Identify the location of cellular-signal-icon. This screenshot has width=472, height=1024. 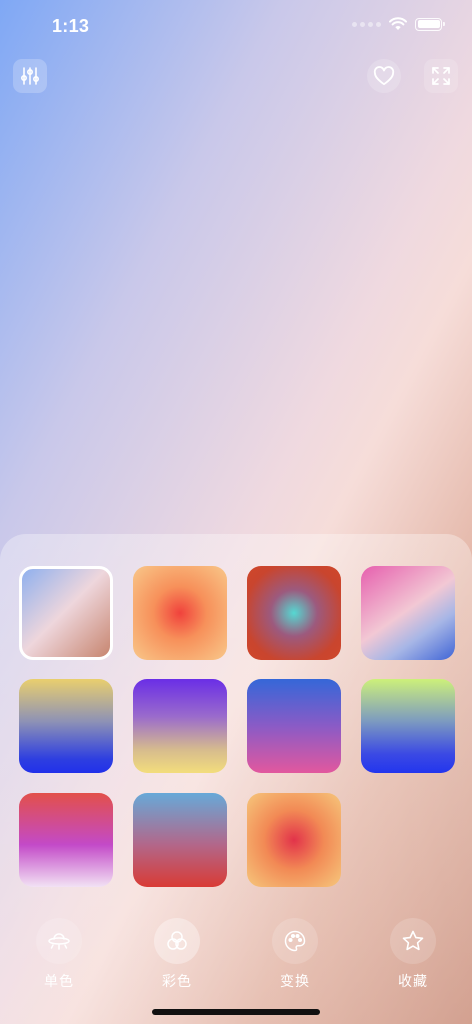
(366, 24).